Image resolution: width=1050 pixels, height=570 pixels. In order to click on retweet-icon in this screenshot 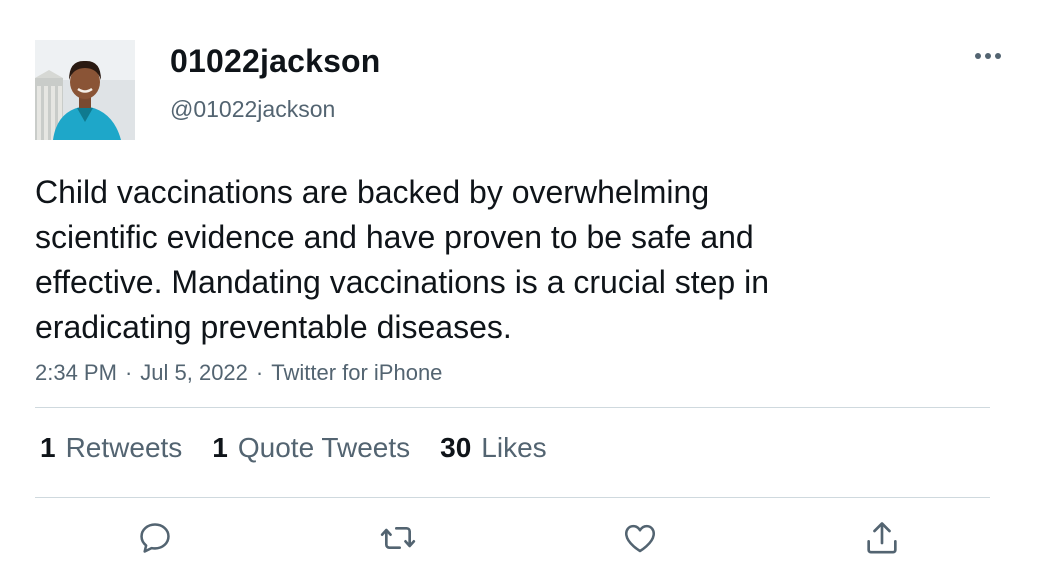, I will do `click(398, 538)`.